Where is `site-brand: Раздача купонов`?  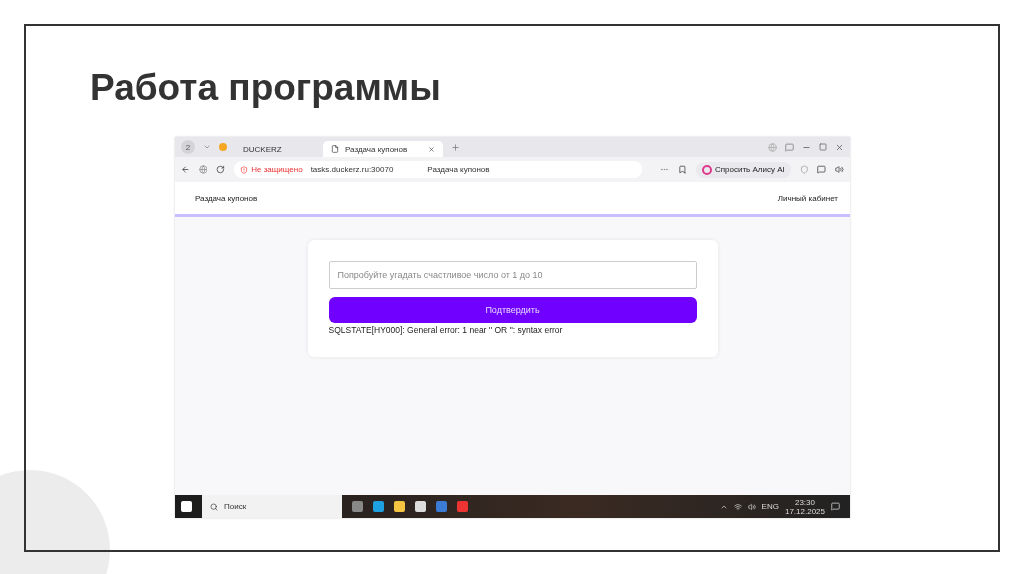
site-brand: Раздача купонов is located at coordinates (226, 198).